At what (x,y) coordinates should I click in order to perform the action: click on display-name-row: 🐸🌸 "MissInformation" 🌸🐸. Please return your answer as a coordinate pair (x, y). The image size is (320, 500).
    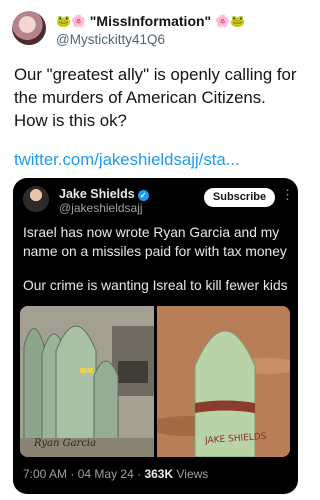
    Looking at the image, I should click on (150, 21).